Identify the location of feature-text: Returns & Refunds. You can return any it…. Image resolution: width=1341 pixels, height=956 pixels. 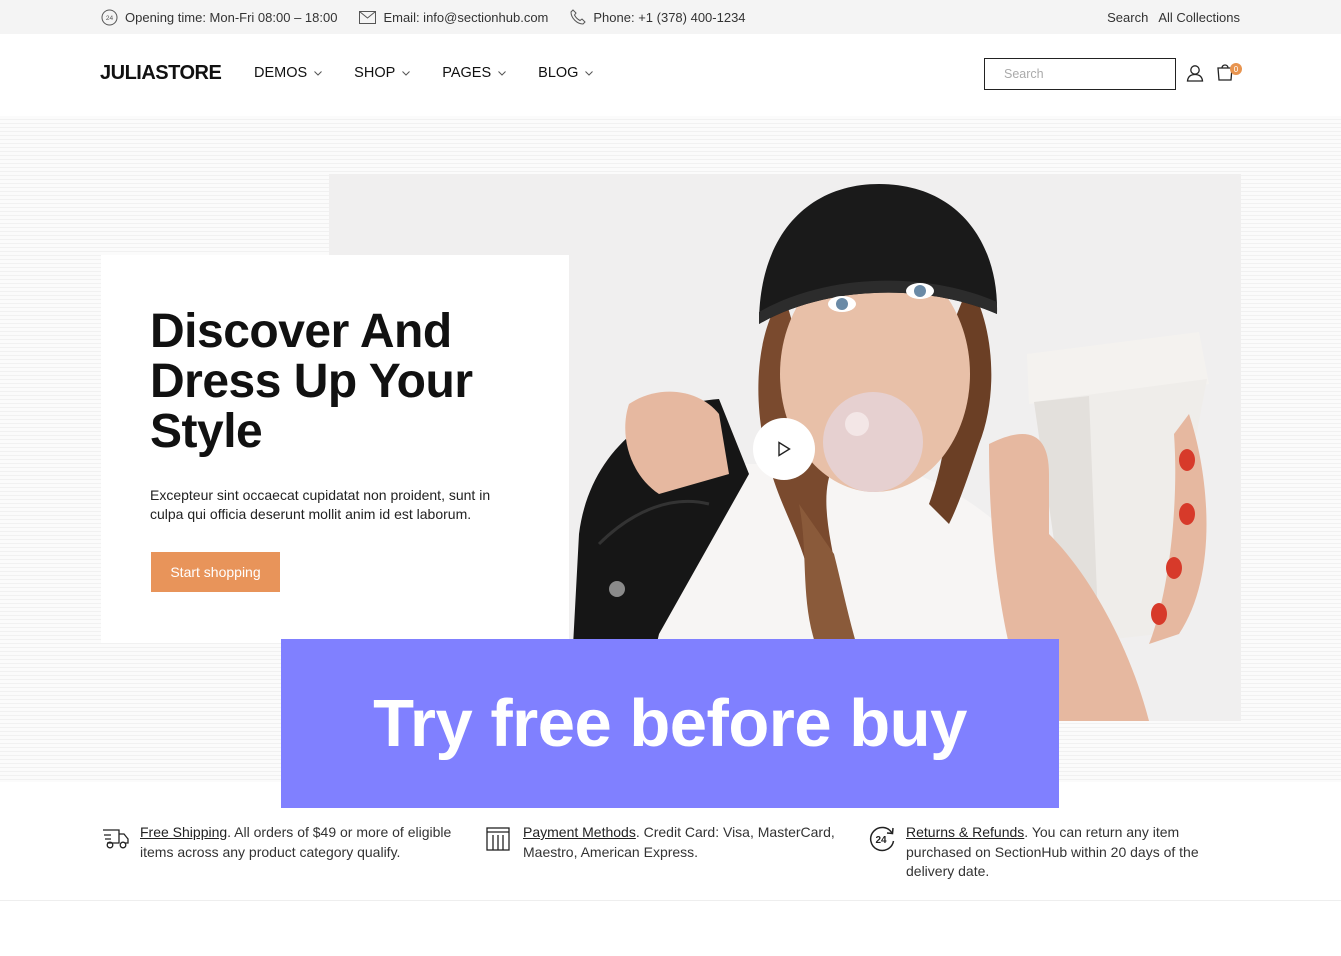
(1052, 851).